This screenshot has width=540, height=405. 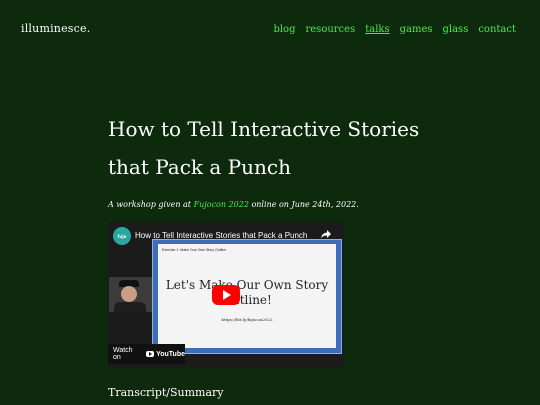 What do you see at coordinates (130, 307) in the screenshot?
I see `speaker-body` at bounding box center [130, 307].